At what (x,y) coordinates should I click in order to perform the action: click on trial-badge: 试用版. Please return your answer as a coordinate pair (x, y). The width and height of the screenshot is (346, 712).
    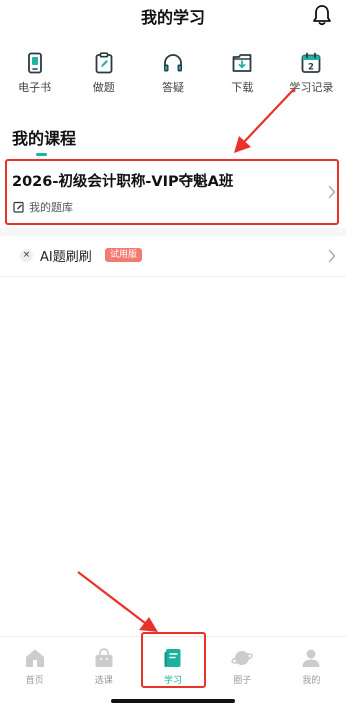
    Looking at the image, I should click on (124, 255).